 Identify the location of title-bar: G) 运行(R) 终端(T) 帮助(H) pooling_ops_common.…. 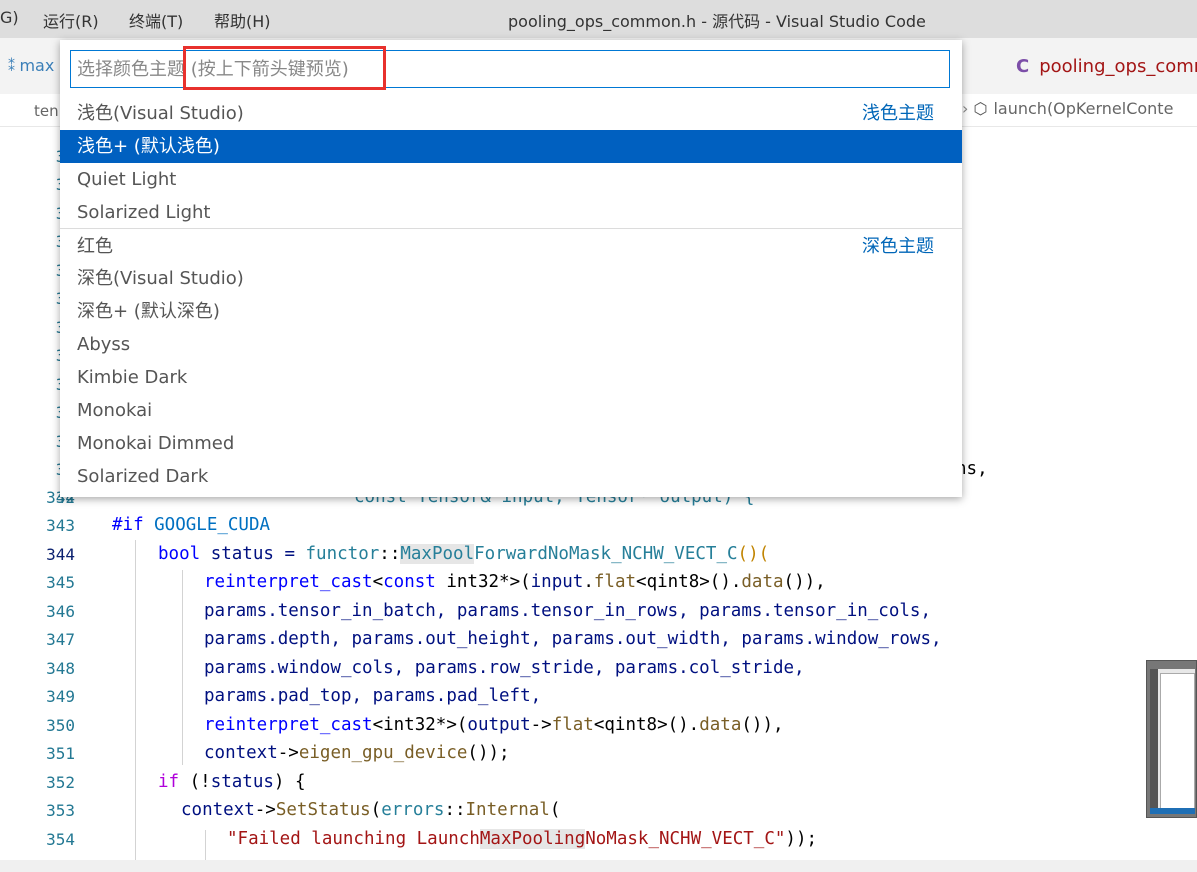
(598, 19).